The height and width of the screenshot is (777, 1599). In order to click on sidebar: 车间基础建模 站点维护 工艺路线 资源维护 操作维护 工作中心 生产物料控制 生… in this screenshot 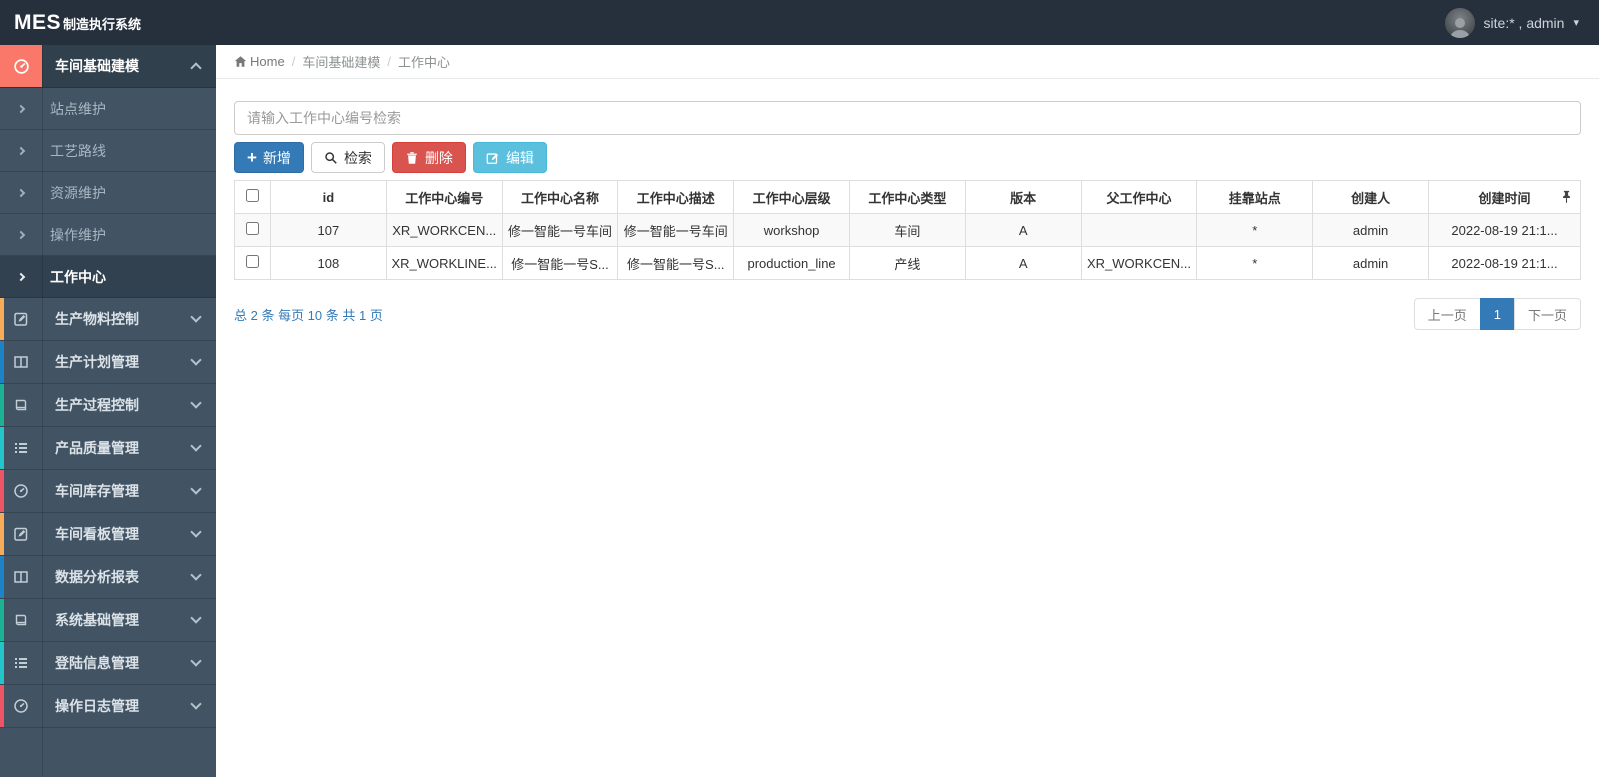, I will do `click(108, 411)`.